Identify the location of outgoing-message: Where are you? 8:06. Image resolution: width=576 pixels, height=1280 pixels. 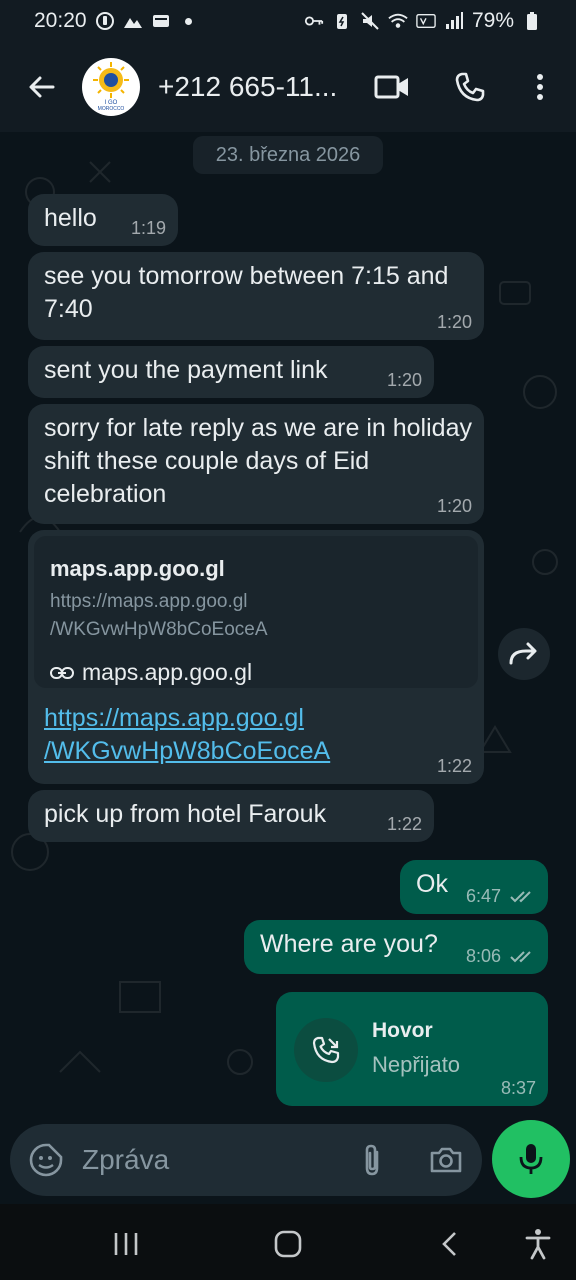
(396, 947).